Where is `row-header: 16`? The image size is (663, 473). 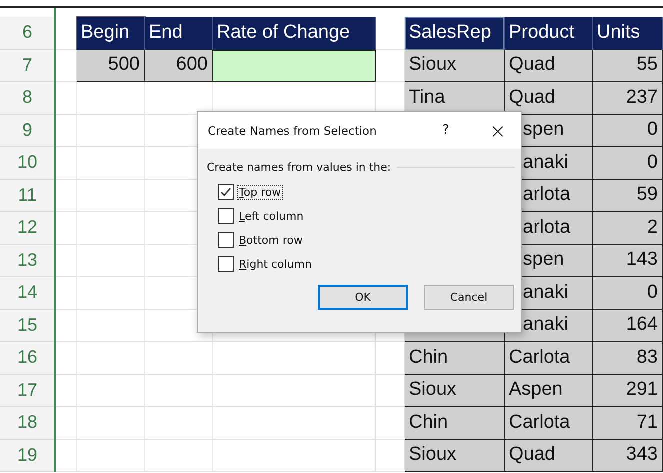 row-header: 16 is located at coordinates (27, 358).